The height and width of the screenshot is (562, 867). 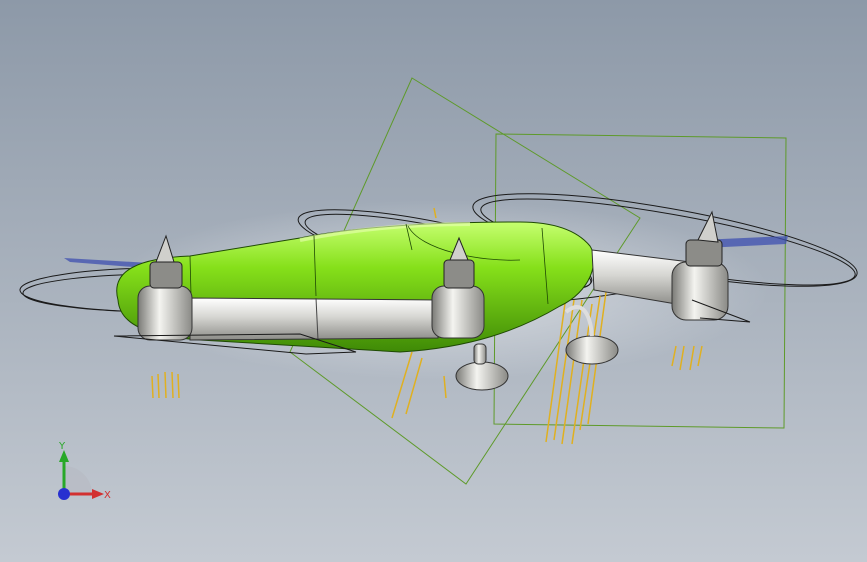 What do you see at coordinates (458, 312) in the screenshot?
I see `motor-front-right` at bounding box center [458, 312].